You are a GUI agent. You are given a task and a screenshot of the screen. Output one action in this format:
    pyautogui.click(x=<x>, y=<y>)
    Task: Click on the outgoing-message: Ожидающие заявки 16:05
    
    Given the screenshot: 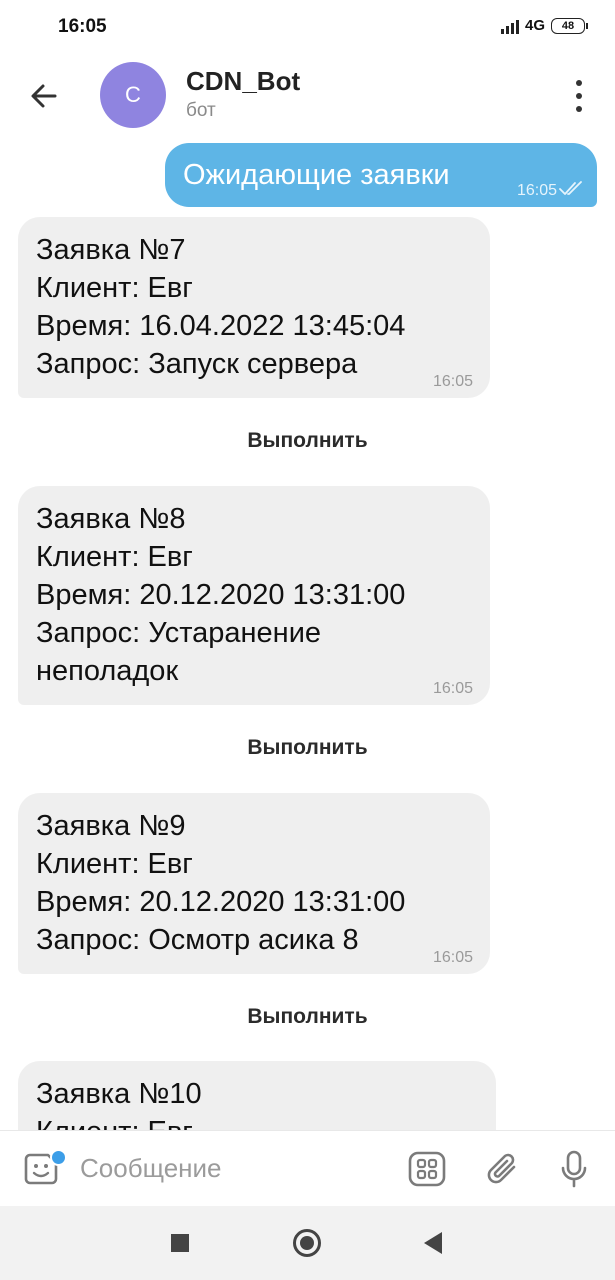 What is the action you would take?
    pyautogui.click(x=381, y=175)
    